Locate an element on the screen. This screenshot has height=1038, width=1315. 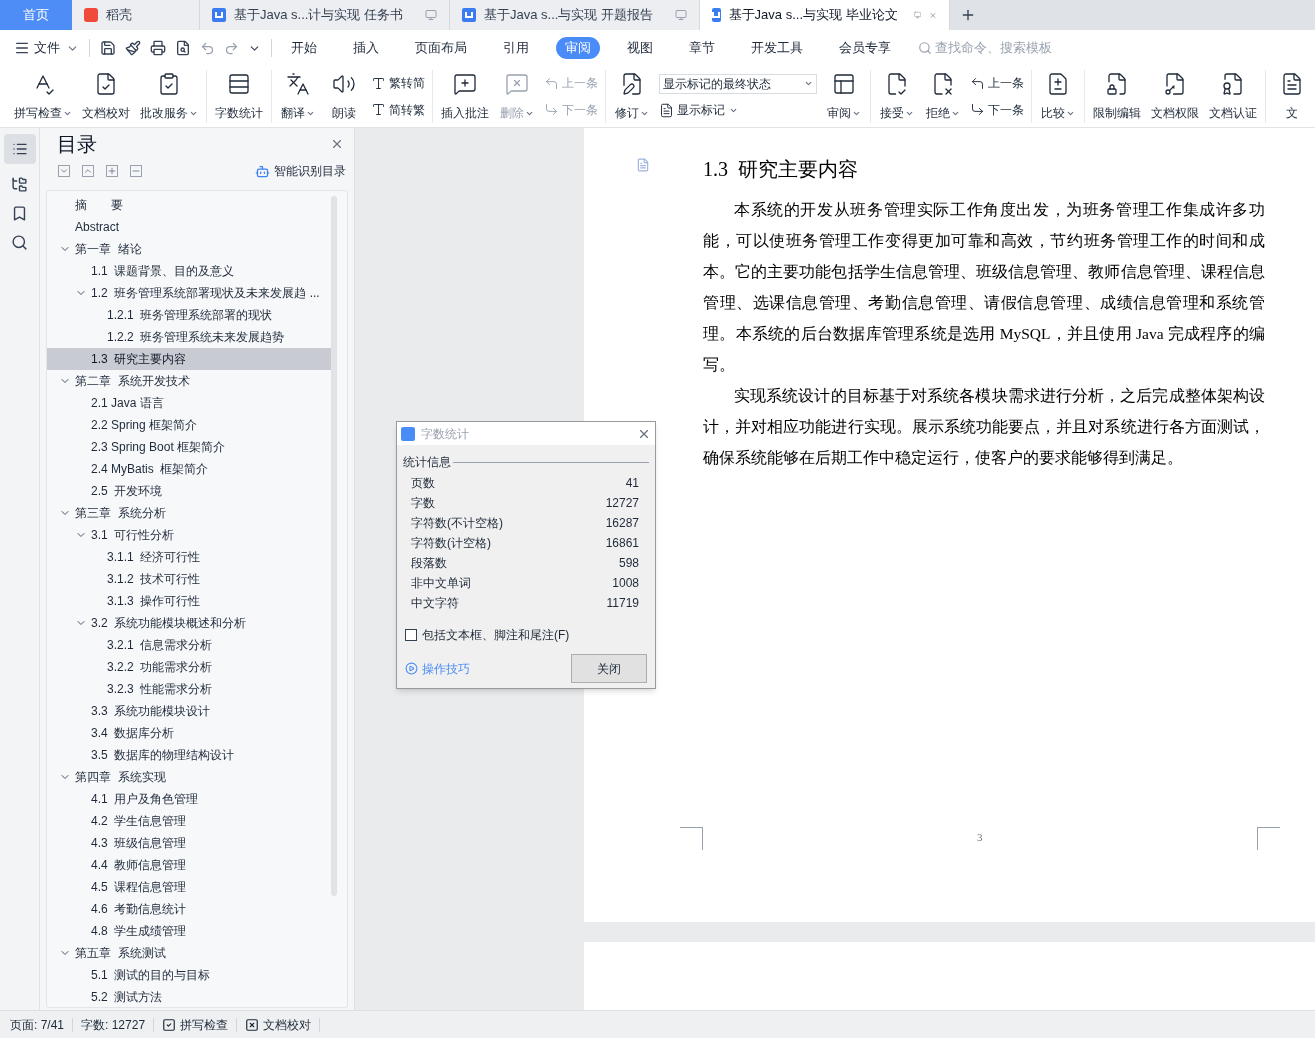
include-checkbox: 包括文本框、脚注和尾注(F) is located at coordinates (526, 635).